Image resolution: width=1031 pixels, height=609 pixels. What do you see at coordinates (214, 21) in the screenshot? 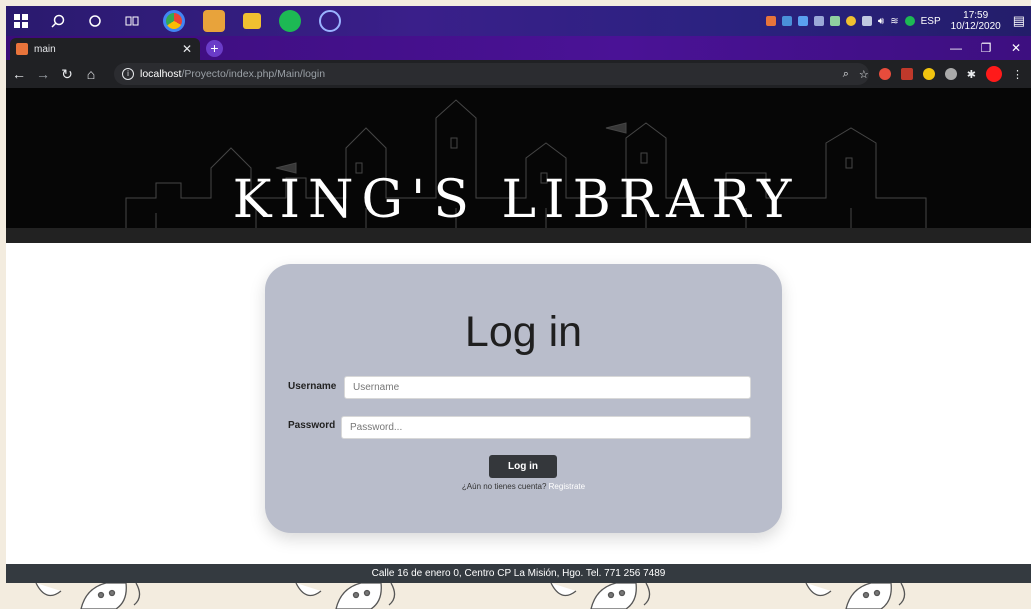
I see `game-app-icon` at bounding box center [214, 21].